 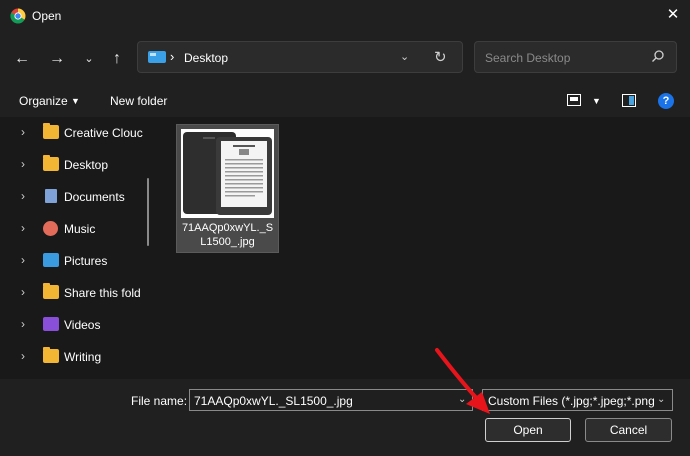 I want to click on organize-button: Organize, so click(x=43, y=101).